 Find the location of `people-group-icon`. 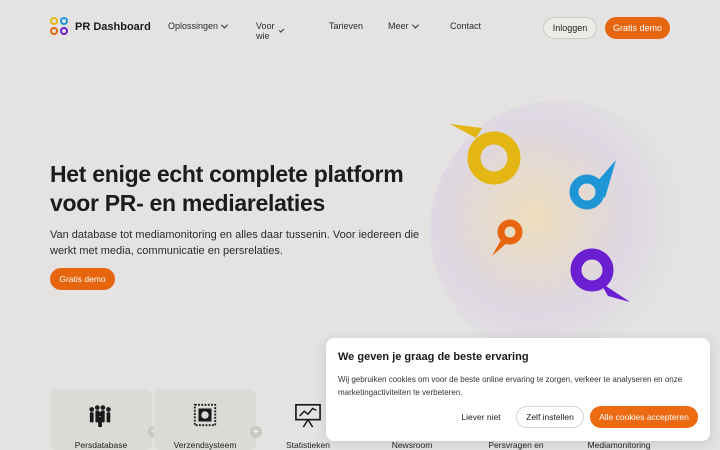

people-group-icon is located at coordinates (100, 416).